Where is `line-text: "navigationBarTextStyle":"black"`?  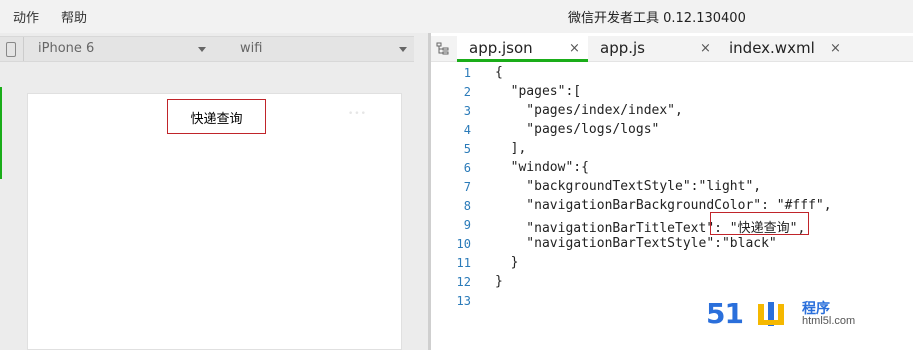 line-text: "navigationBarTextStyle":"black" is located at coordinates (636, 243).